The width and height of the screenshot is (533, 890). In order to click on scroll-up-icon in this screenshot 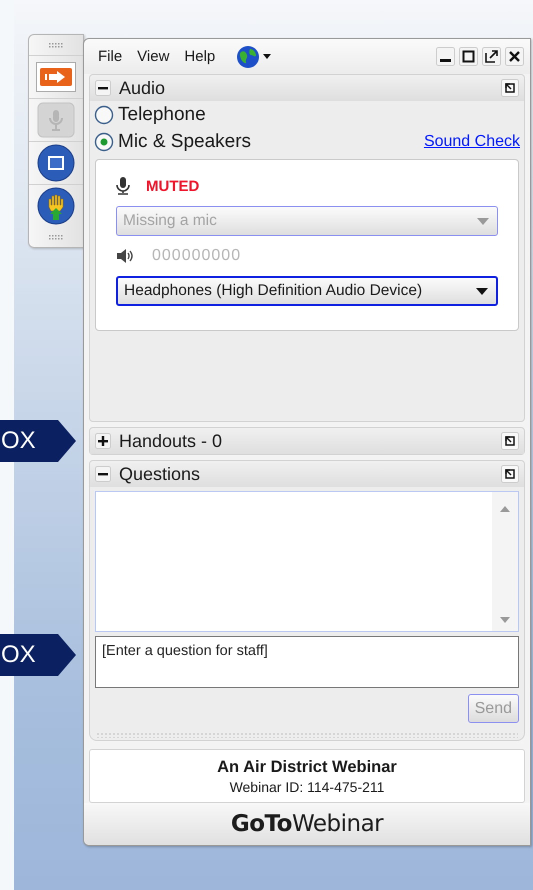, I will do `click(505, 509)`.